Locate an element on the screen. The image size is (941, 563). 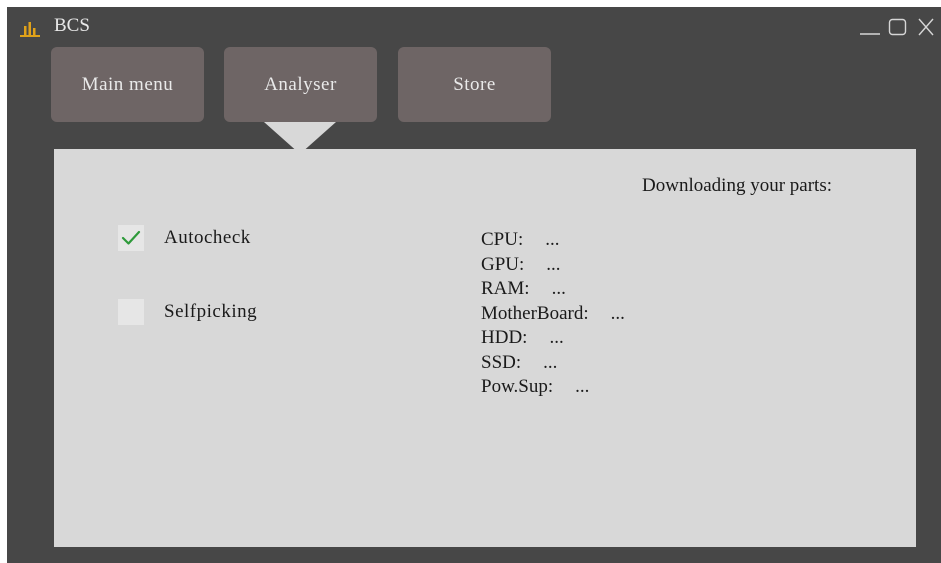
maximize-icon is located at coordinates (897, 27).